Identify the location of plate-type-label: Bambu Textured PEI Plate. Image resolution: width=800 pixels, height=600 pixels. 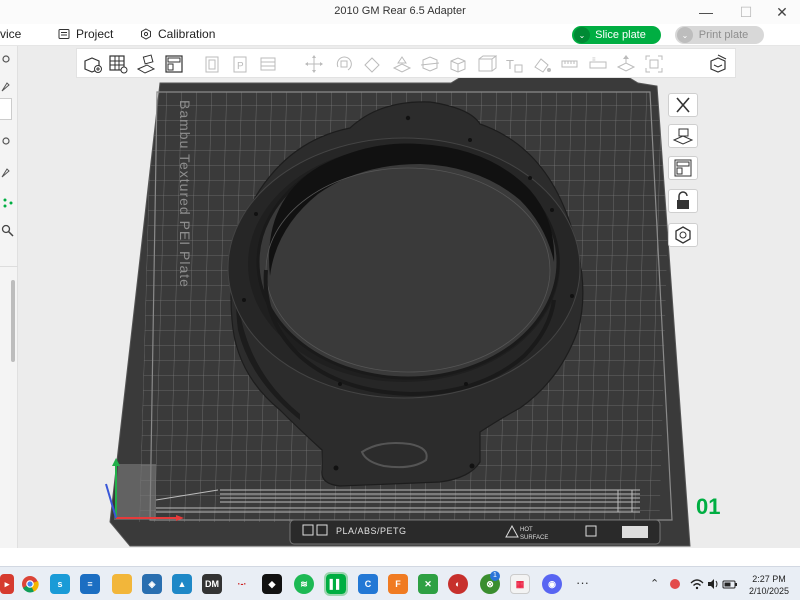
(185, 194).